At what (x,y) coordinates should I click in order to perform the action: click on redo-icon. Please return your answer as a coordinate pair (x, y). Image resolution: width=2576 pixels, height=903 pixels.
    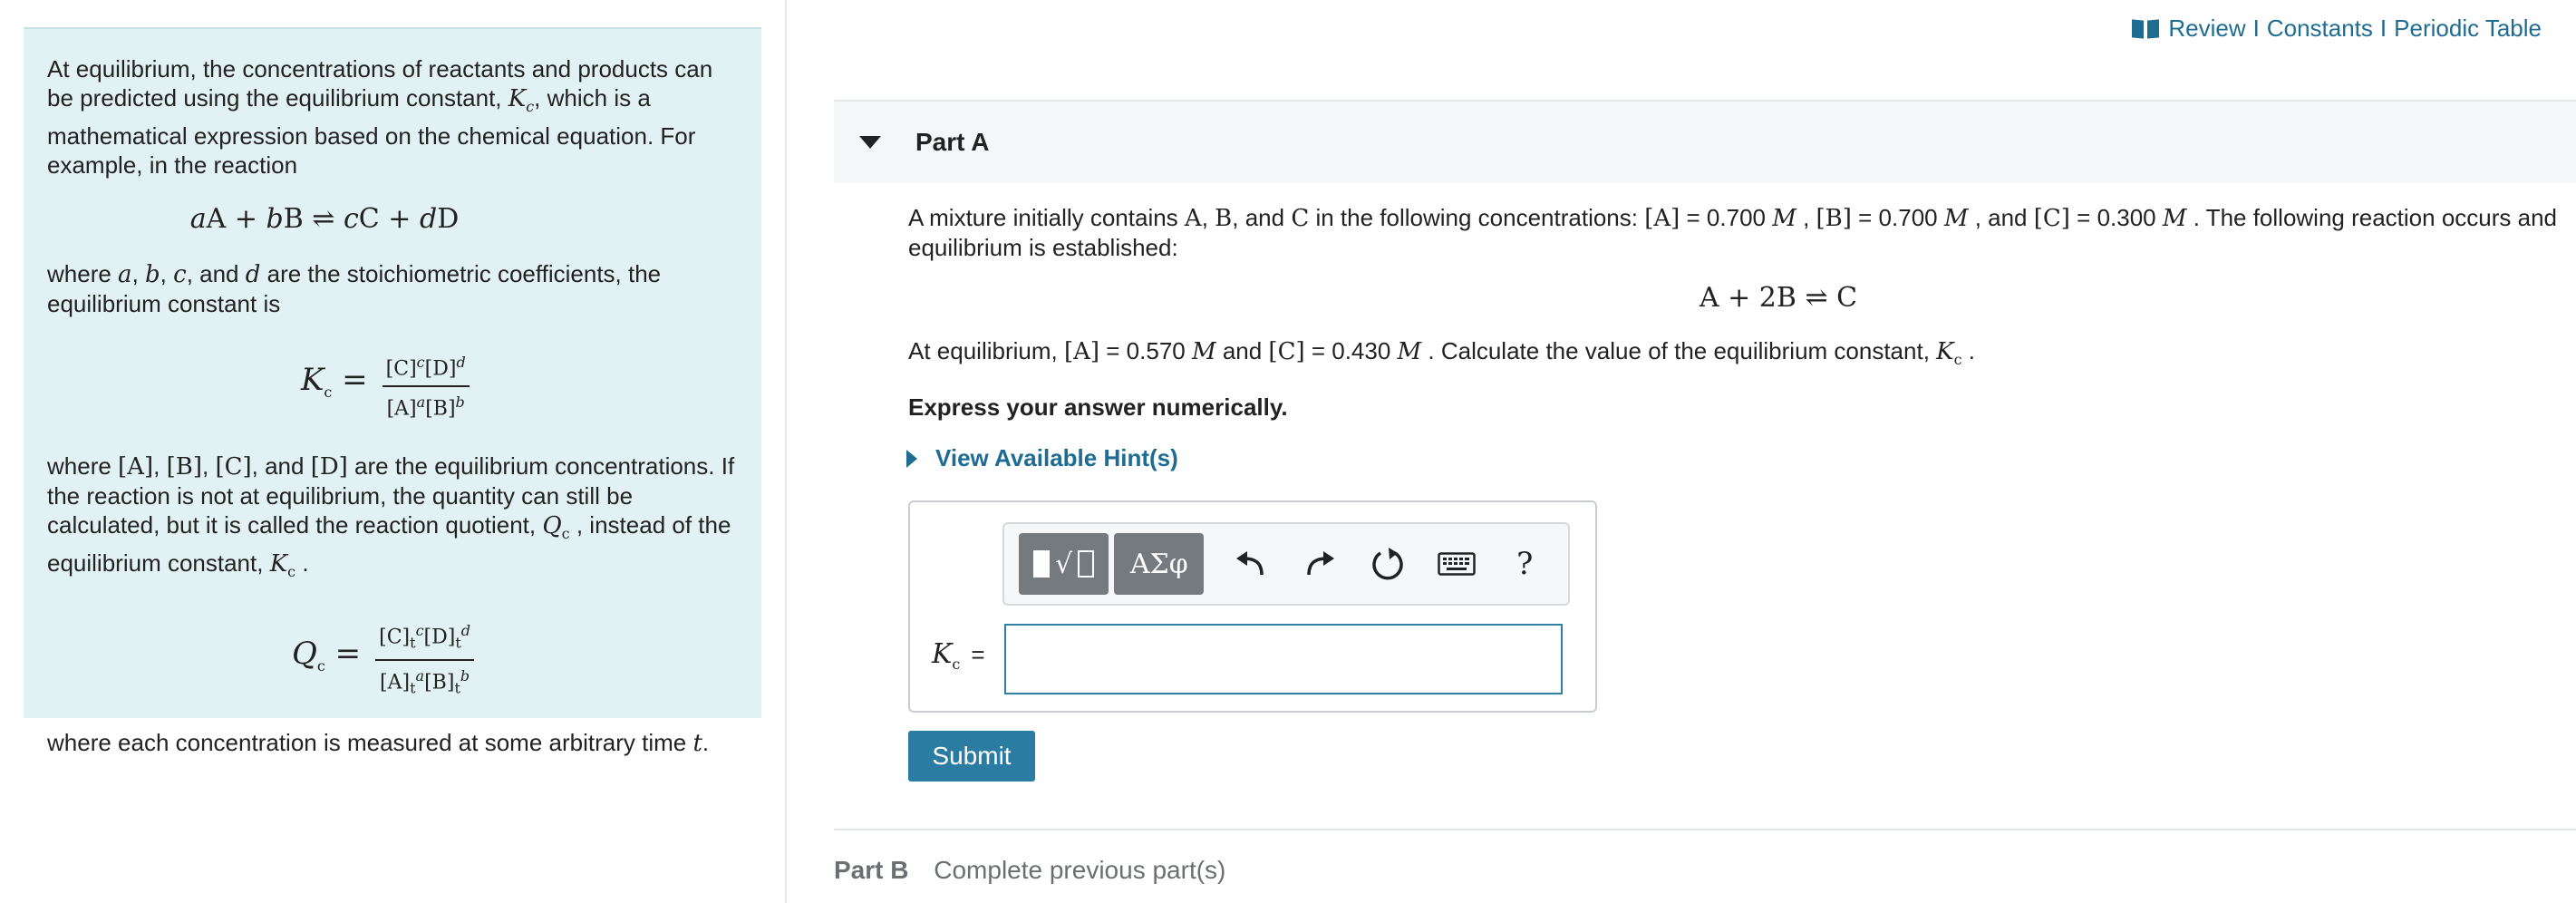
    Looking at the image, I should click on (1319, 564).